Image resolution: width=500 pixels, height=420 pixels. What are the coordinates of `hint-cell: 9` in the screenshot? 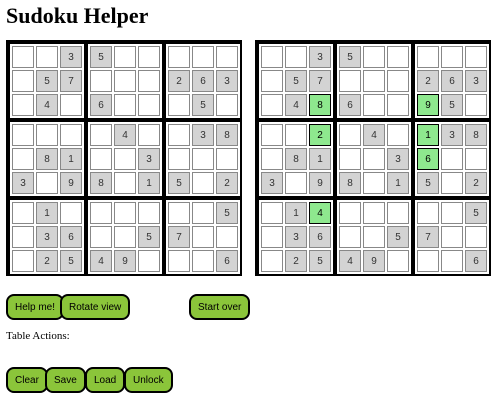 It's located at (428, 105).